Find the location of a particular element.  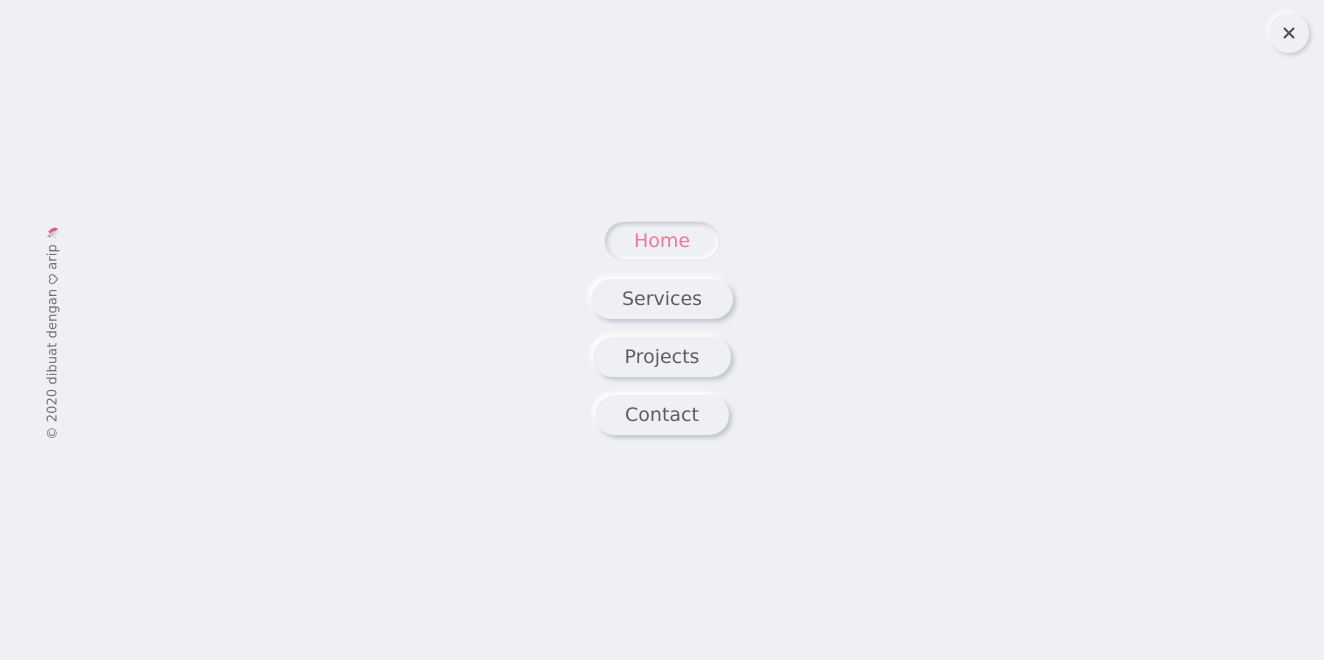

menu-item-contact: Contact is located at coordinates (662, 415).